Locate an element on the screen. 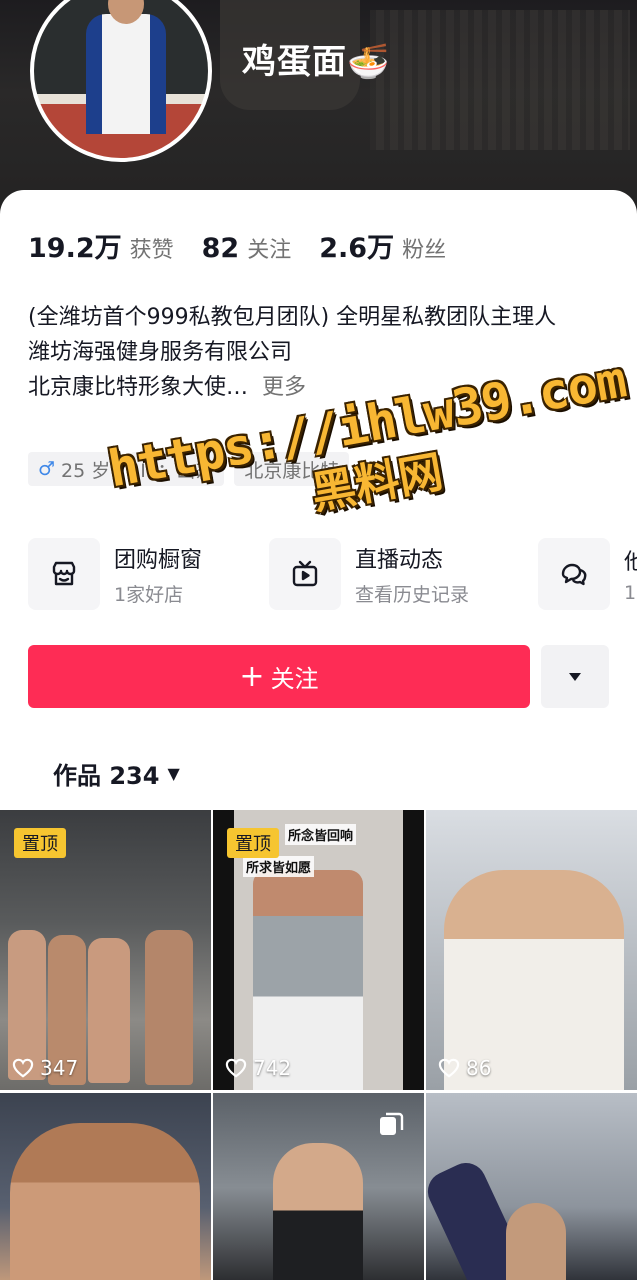 This screenshot has height=1280, width=637. multi-image-icon is located at coordinates (391, 1126).